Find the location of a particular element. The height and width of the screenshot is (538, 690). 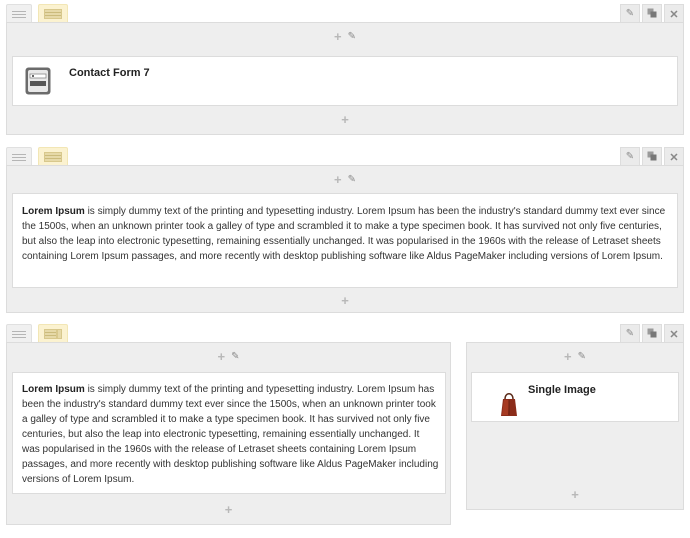

contact-form-widget: Contact Form 7 is located at coordinates (345, 81).